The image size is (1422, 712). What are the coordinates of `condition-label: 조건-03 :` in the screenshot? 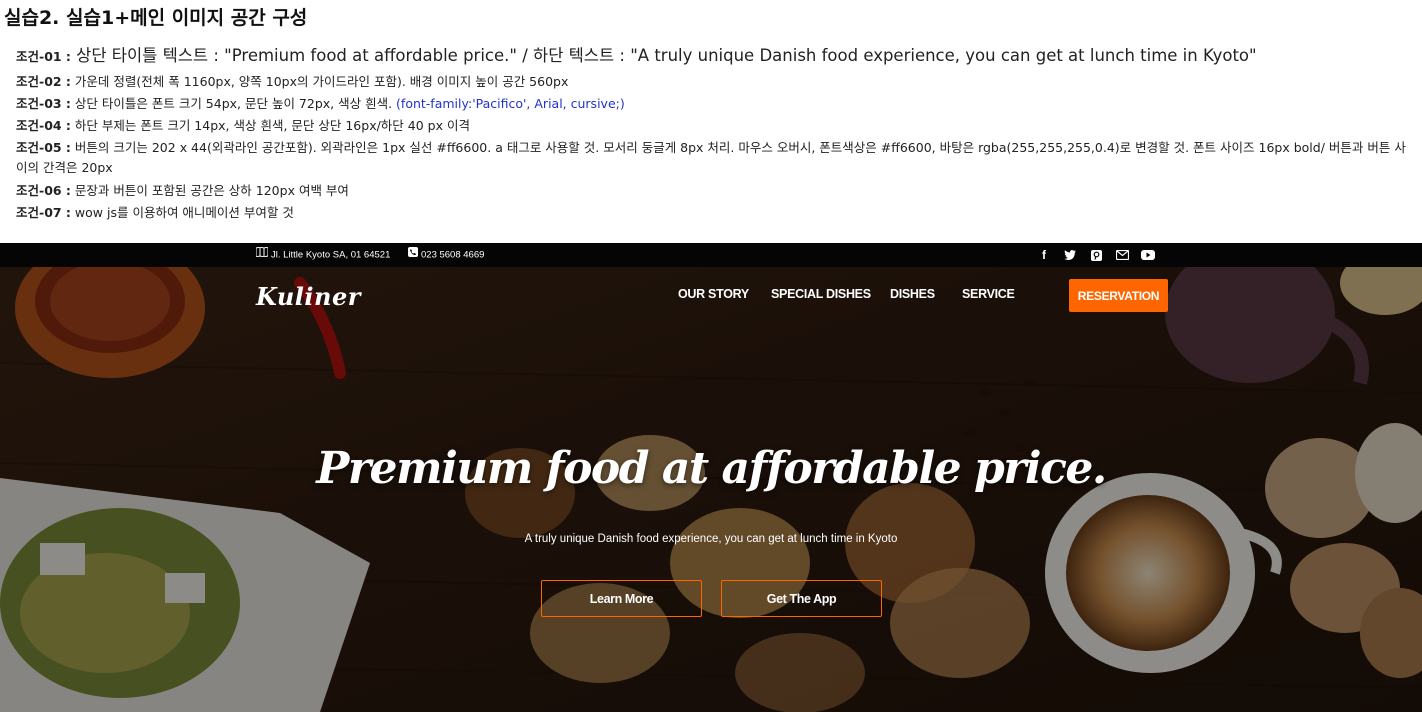 It's located at (43, 103).